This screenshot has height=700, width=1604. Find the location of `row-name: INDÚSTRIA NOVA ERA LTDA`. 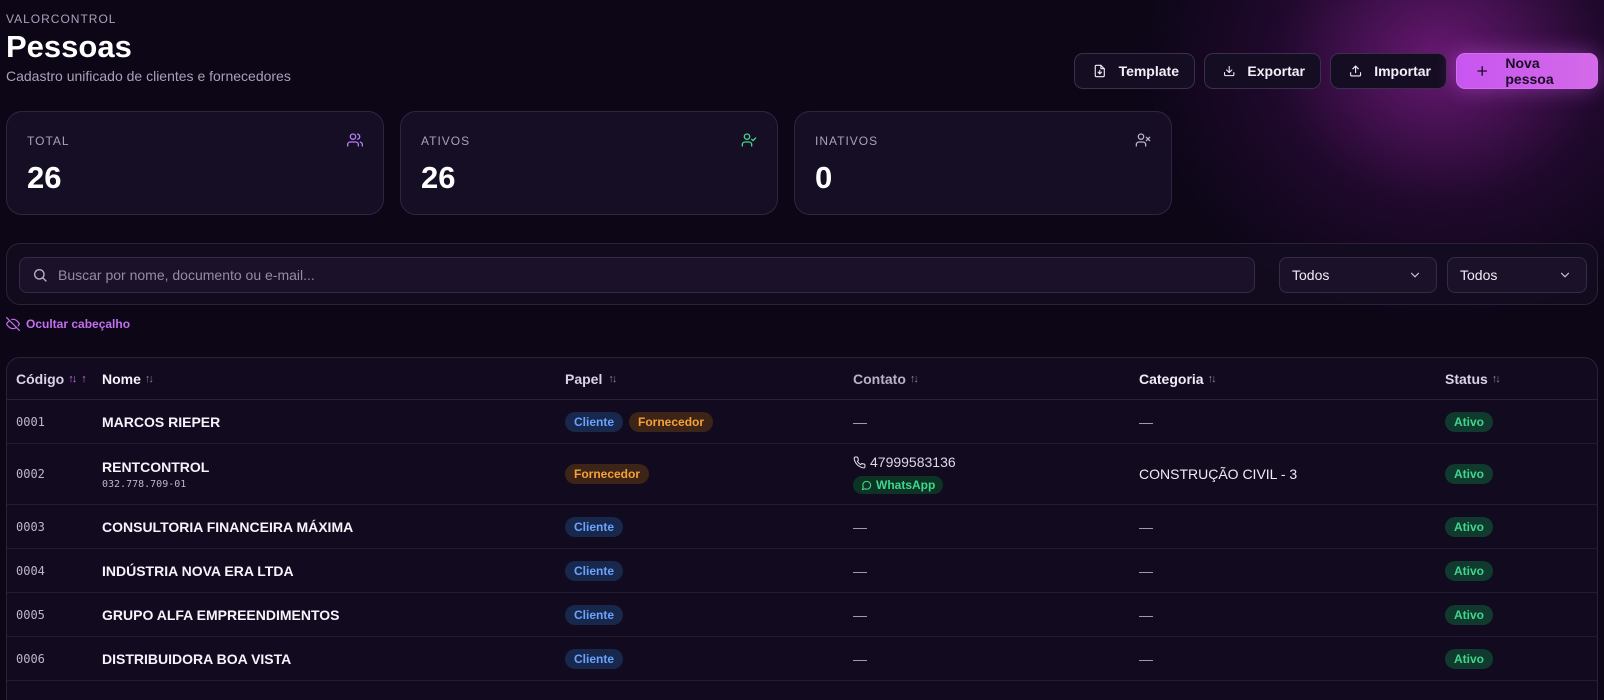

row-name: INDÚSTRIA NOVA ERA LTDA is located at coordinates (198, 570).